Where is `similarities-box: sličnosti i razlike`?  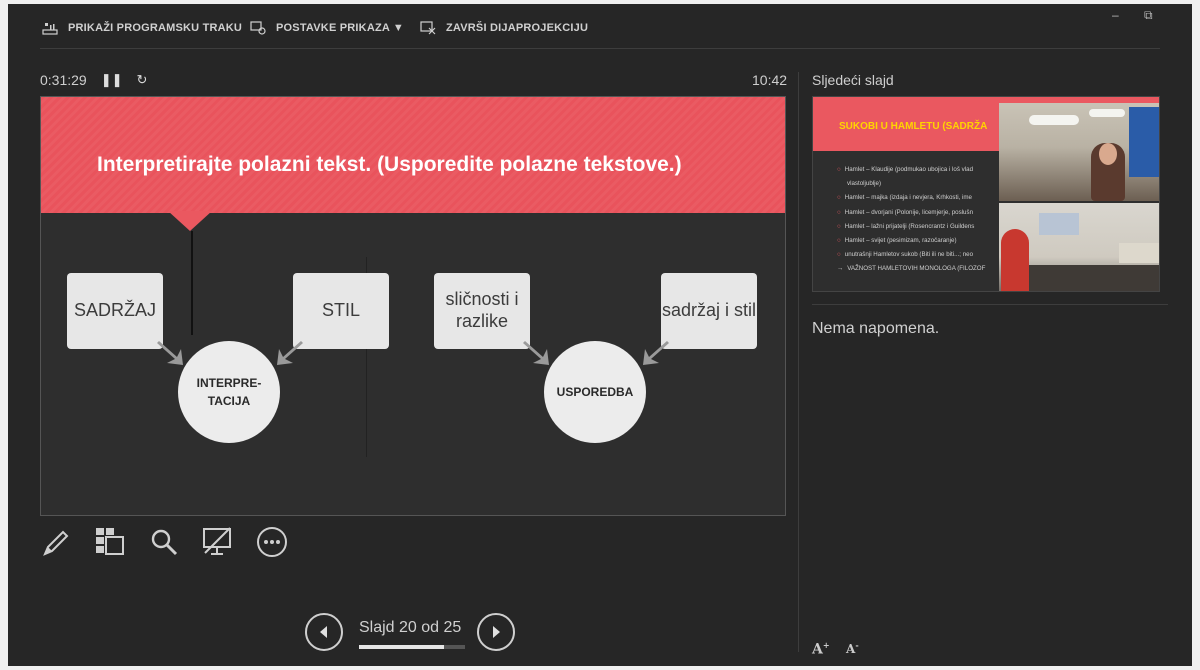
similarities-box: sličnosti i razlike is located at coordinates (482, 311).